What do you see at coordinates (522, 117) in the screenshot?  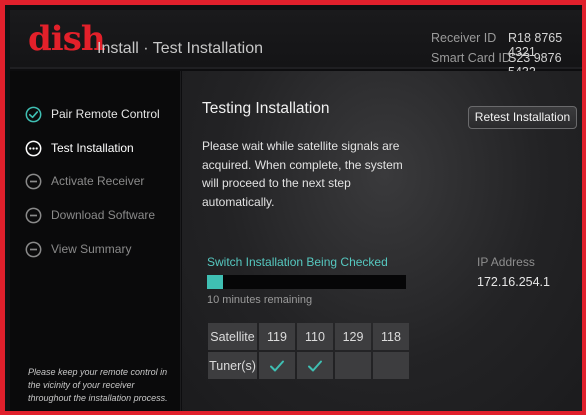 I see `retest-installation-button: Retest Installation` at bounding box center [522, 117].